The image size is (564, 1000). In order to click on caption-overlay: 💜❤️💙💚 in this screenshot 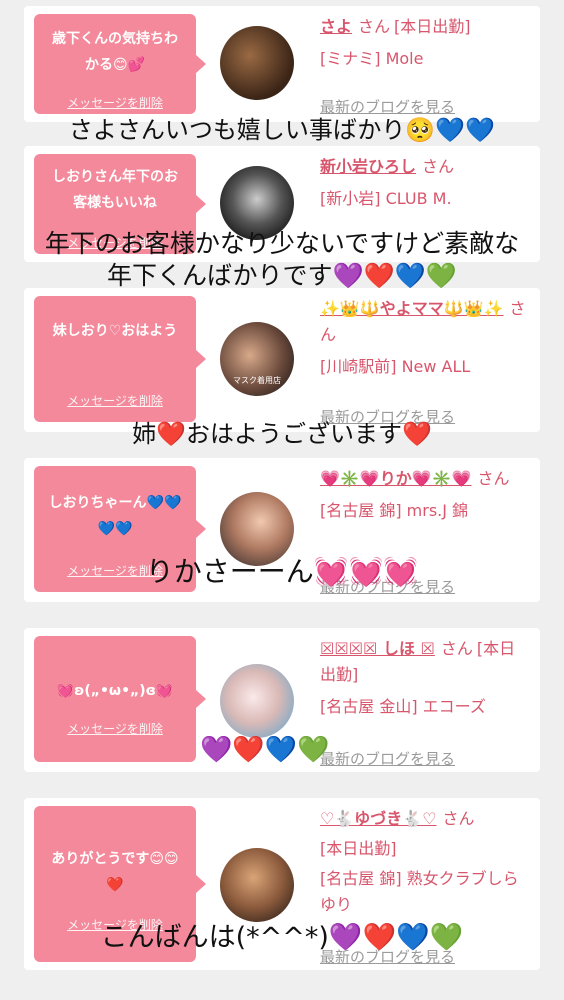, I will do `click(265, 750)`.